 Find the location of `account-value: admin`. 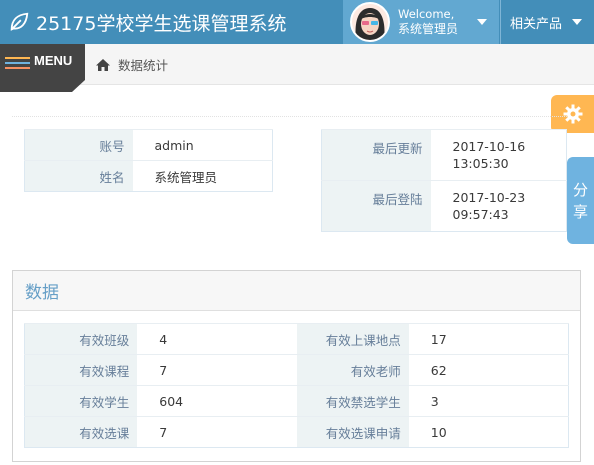

account-value: admin is located at coordinates (202, 145).